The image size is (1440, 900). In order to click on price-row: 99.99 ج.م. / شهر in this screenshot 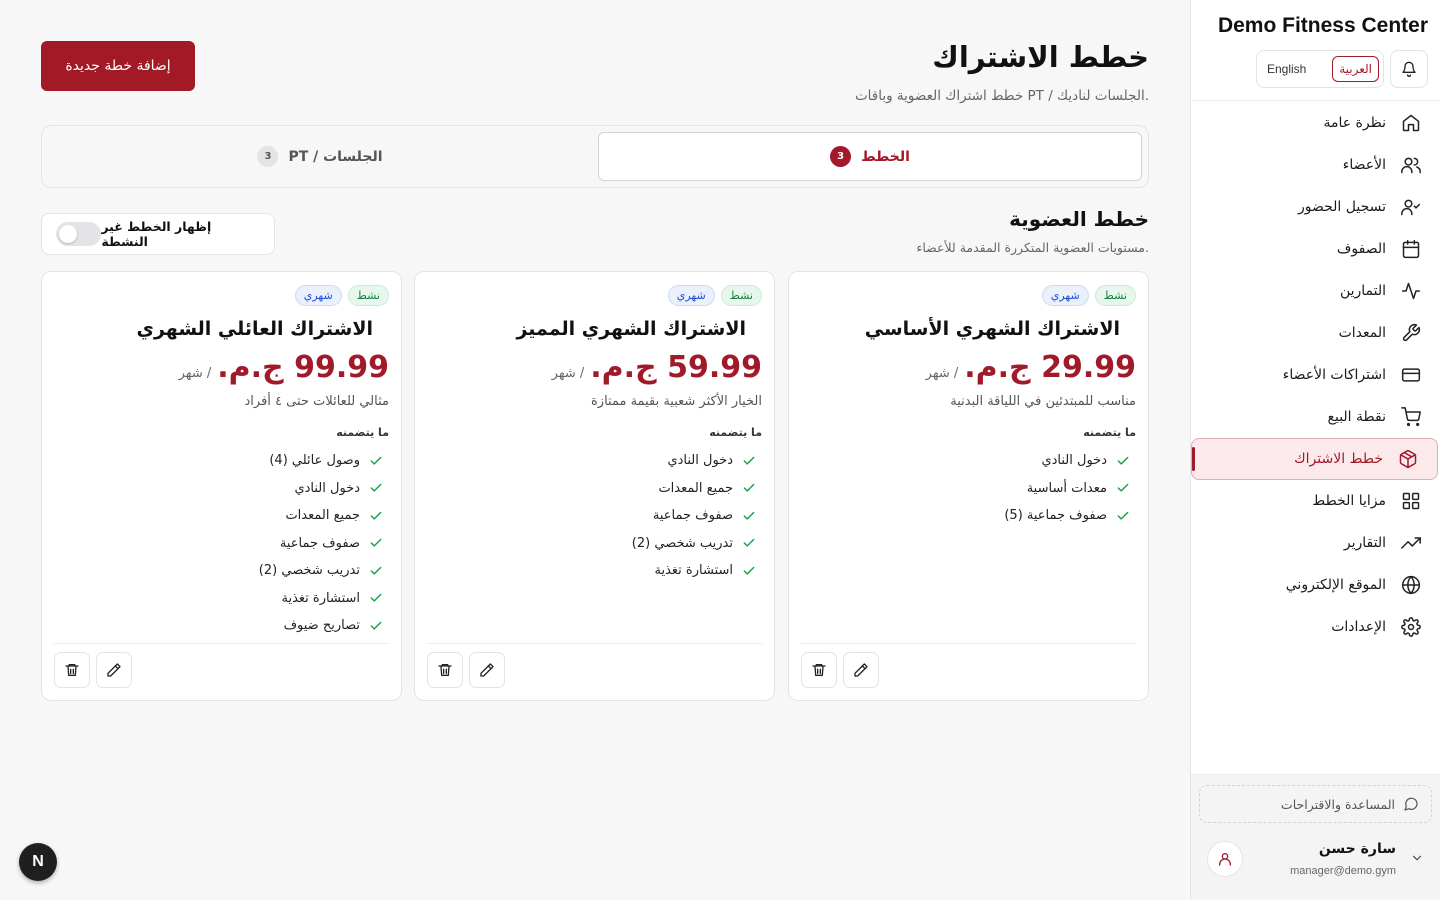, I will do `click(284, 367)`.